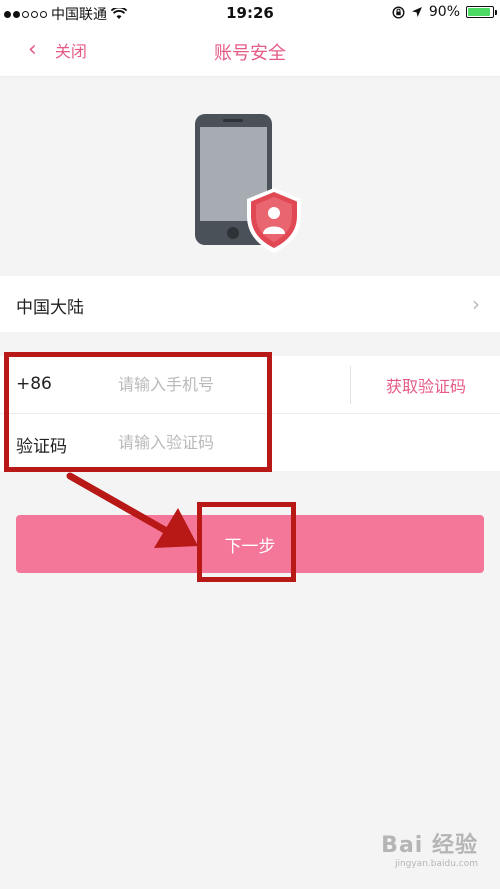  I want to click on watermark-logo: Bai 经验, so click(429, 845).